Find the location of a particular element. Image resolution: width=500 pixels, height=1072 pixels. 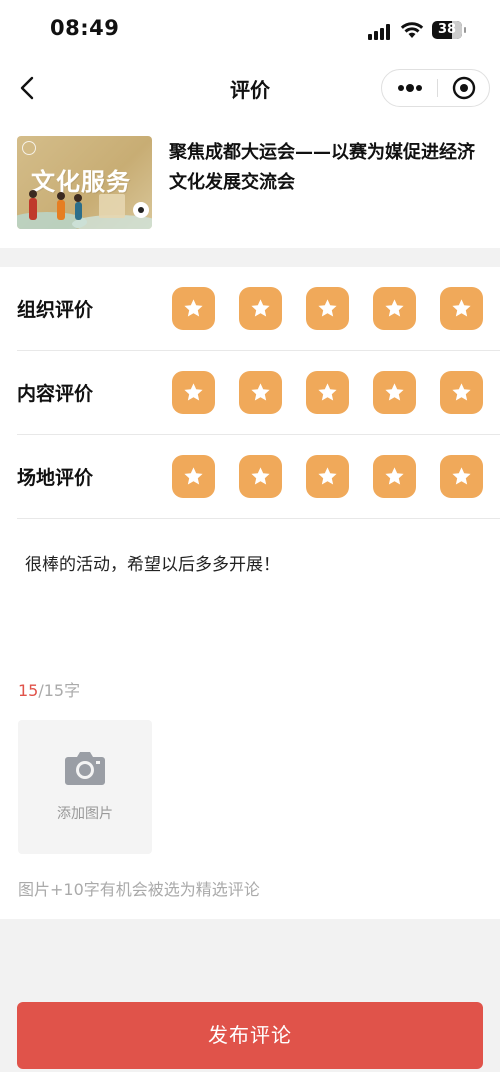

event-card: 文化服务 聚焦成都大运会——以赛为媒促进经济文化发展交流会 is located at coordinates (250, 181).